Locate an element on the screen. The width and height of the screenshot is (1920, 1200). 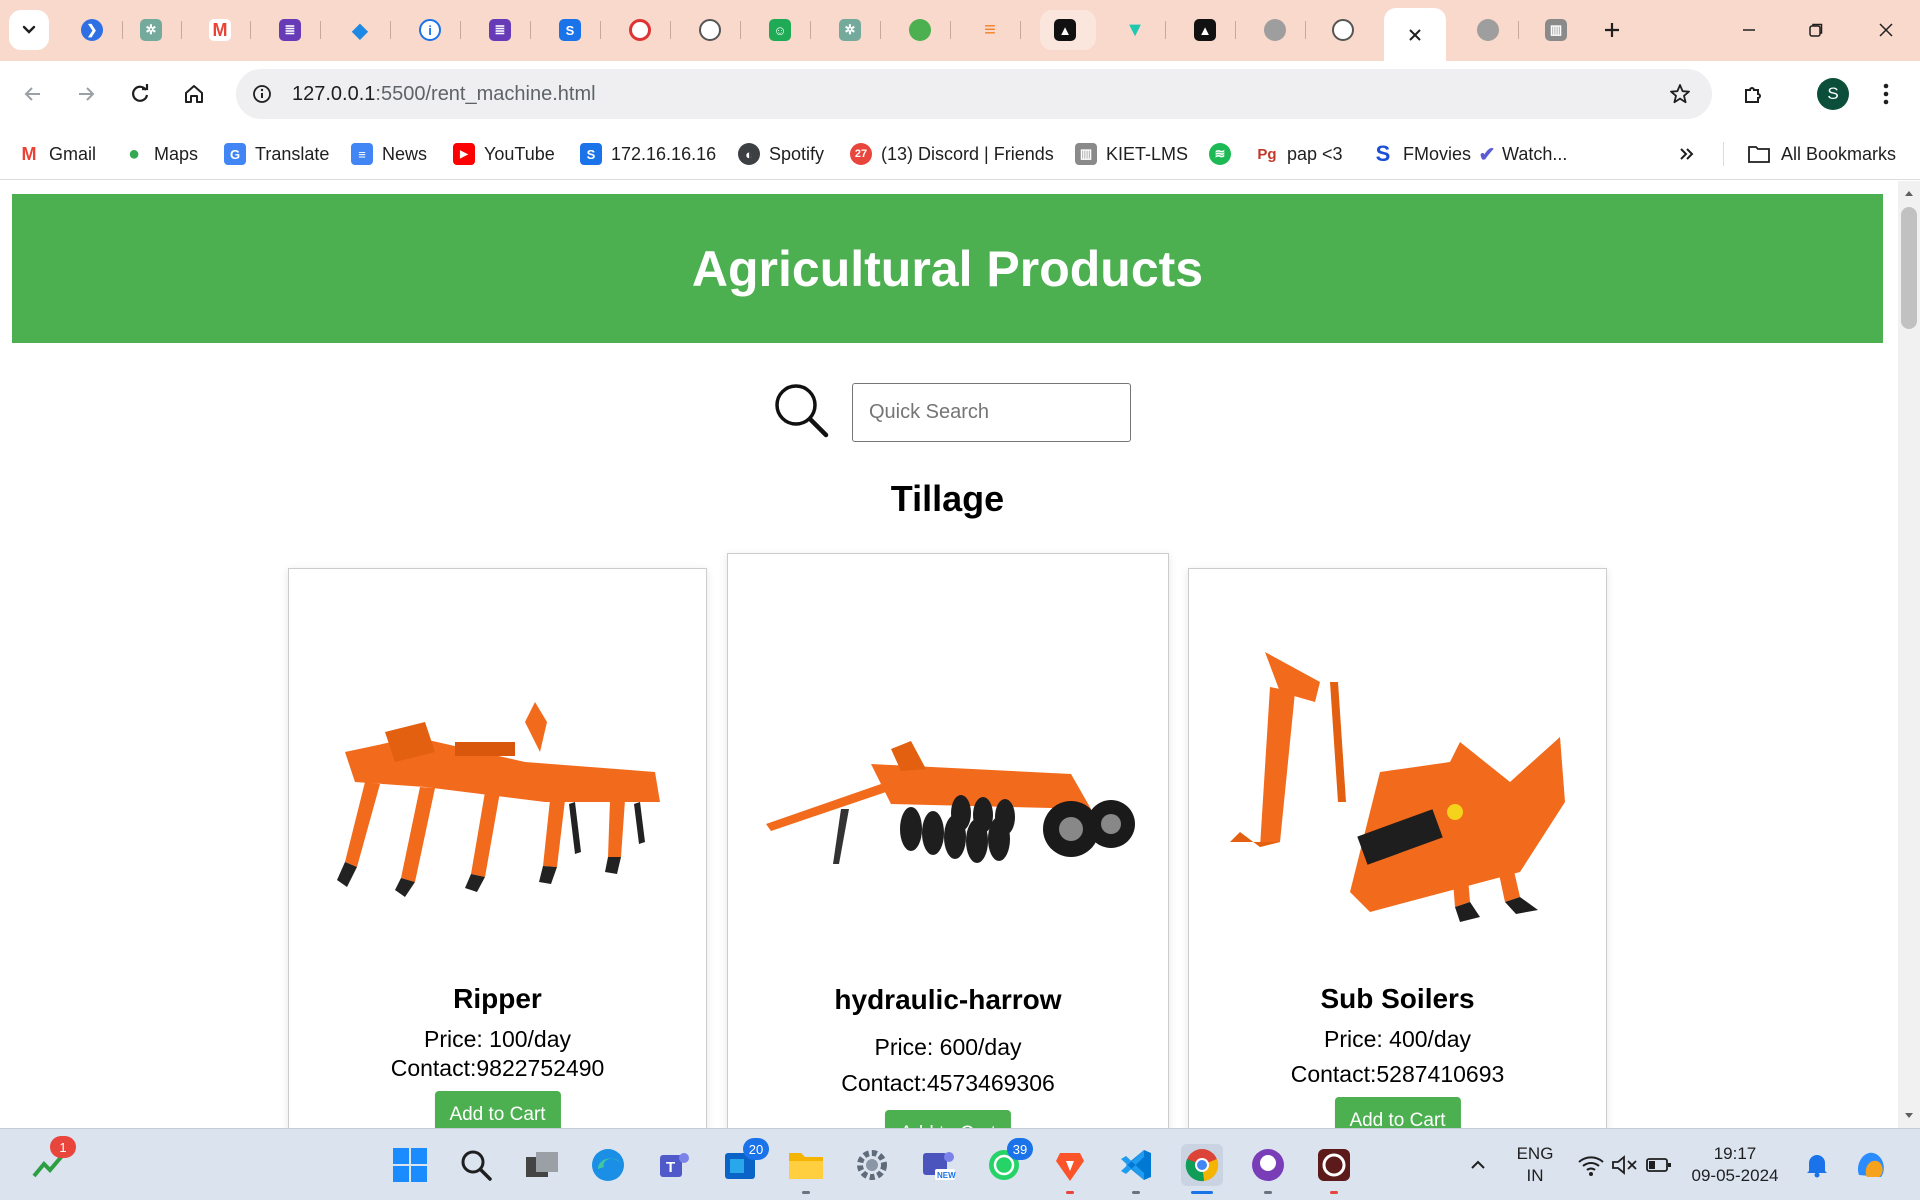
notifications-button is located at coordinates (1817, 1165).